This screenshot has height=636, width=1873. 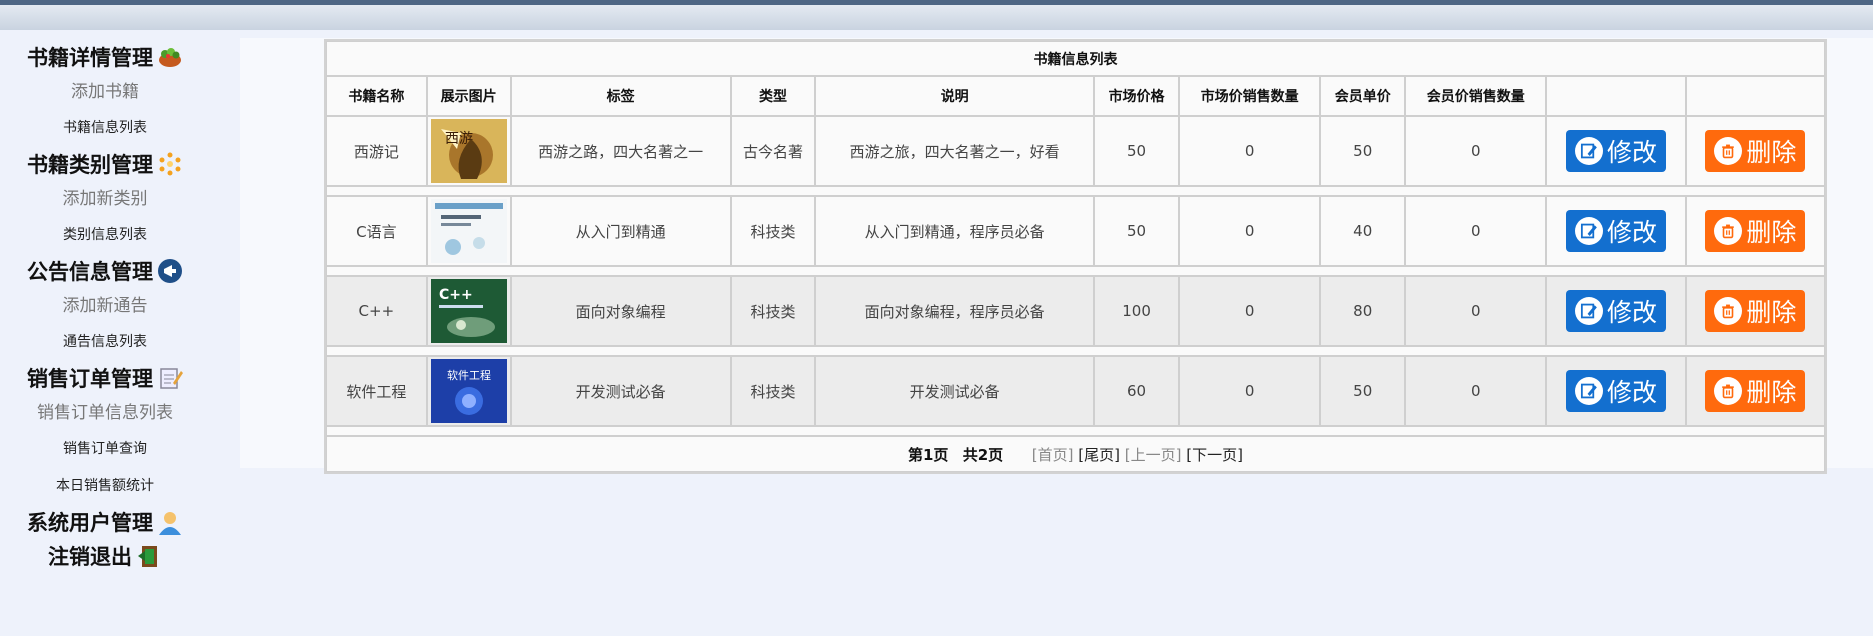 I want to click on prev-page-link: [上一页], so click(x=1153, y=455).